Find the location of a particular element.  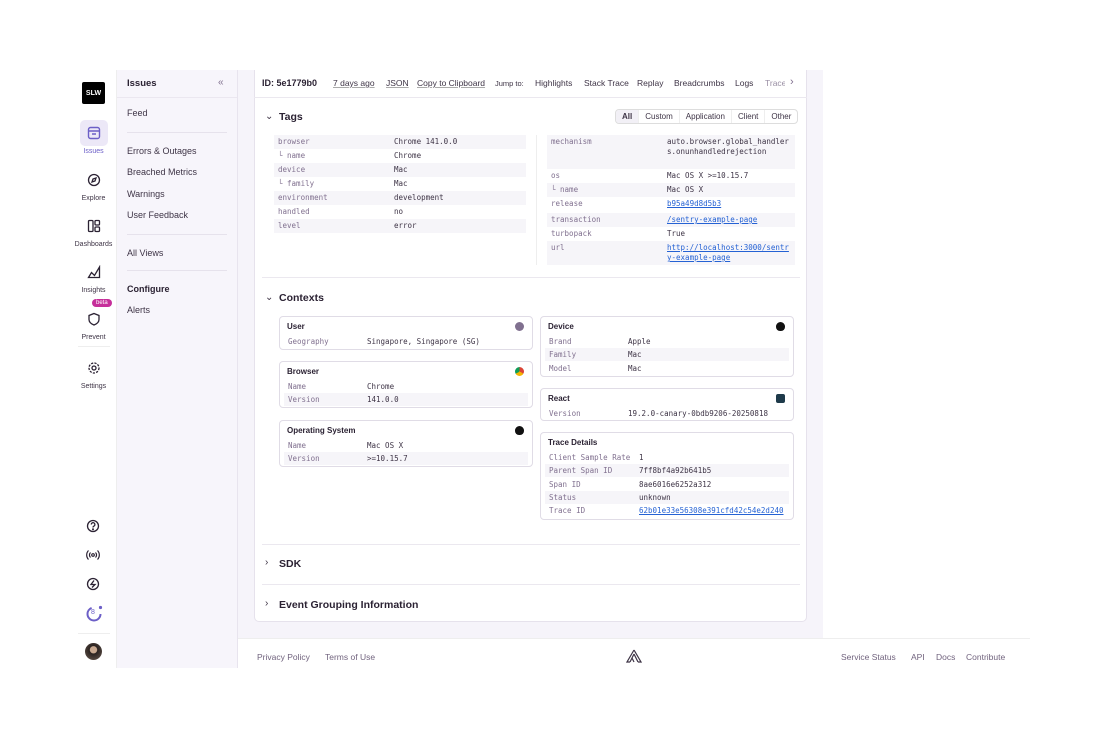

row-key: Name is located at coordinates (297, 445).